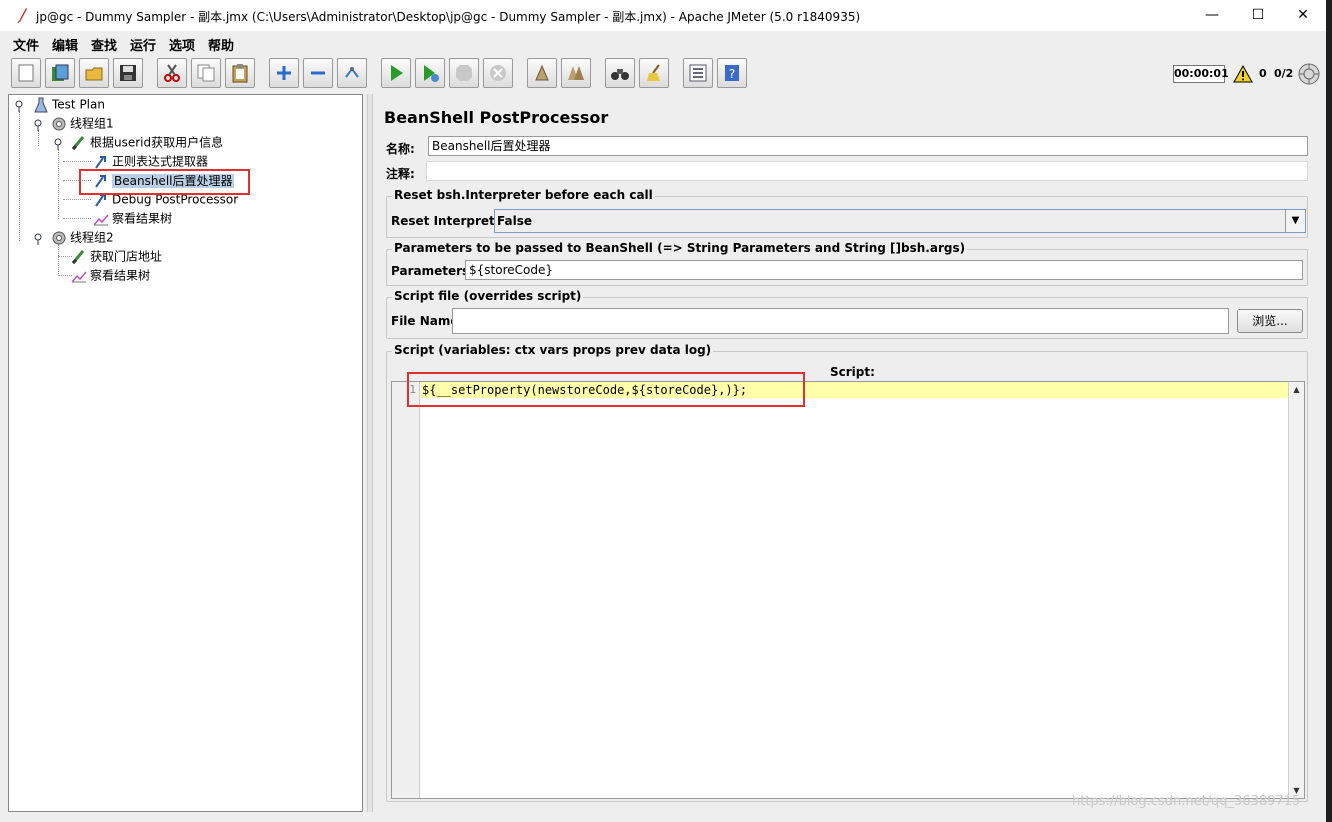  I want to click on start-icon, so click(397, 73).